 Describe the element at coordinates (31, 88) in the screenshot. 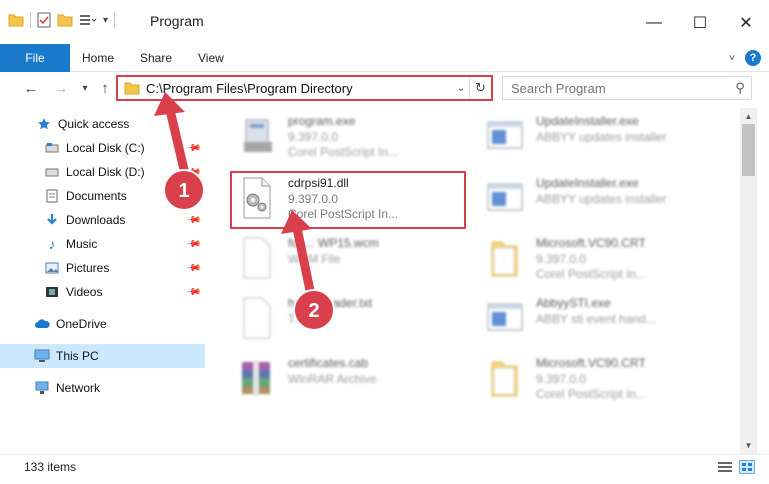

I see `back-arrow-icon: ←` at that location.